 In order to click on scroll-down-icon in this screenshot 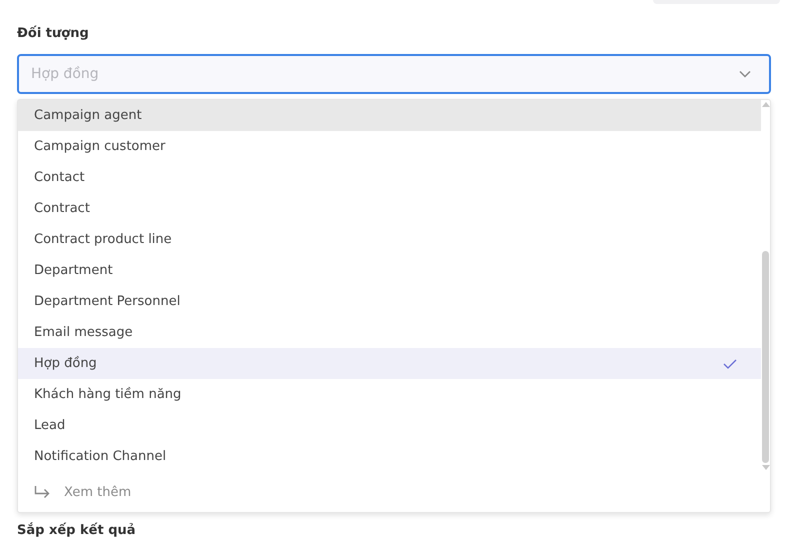, I will do `click(766, 467)`.